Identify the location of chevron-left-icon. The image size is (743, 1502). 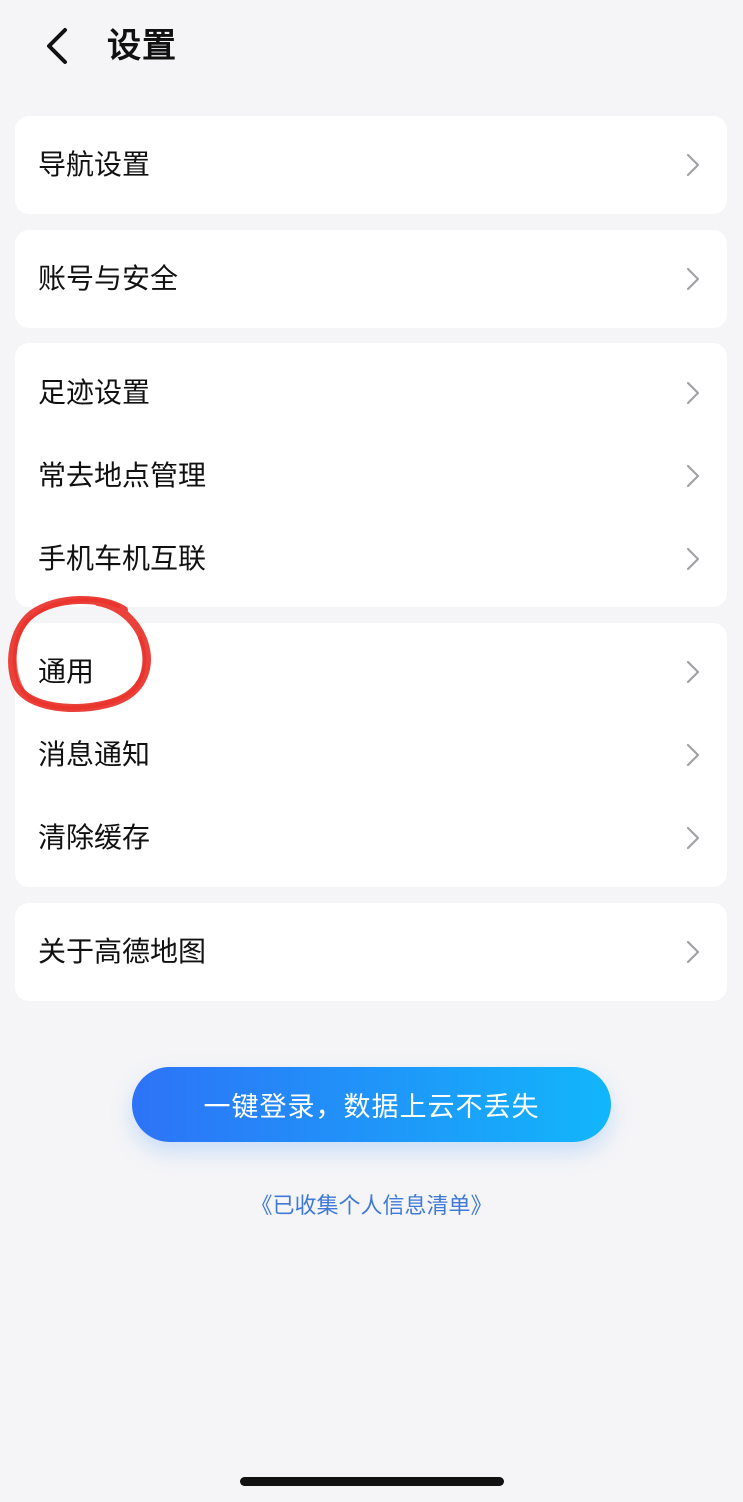
(57, 46).